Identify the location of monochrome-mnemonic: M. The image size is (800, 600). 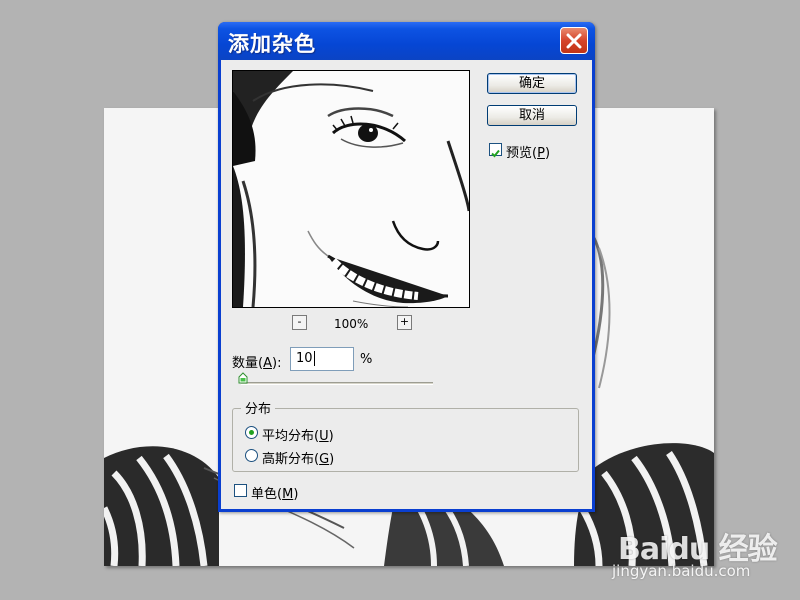
(288, 494).